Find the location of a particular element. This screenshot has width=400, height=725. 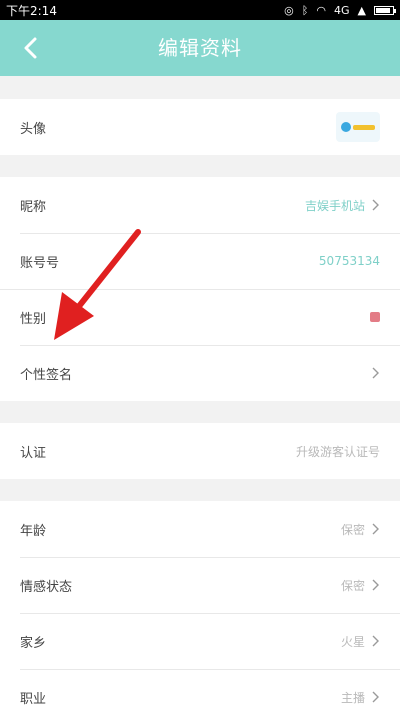

bluetooth-icon: ᛒ is located at coordinates (305, 10).